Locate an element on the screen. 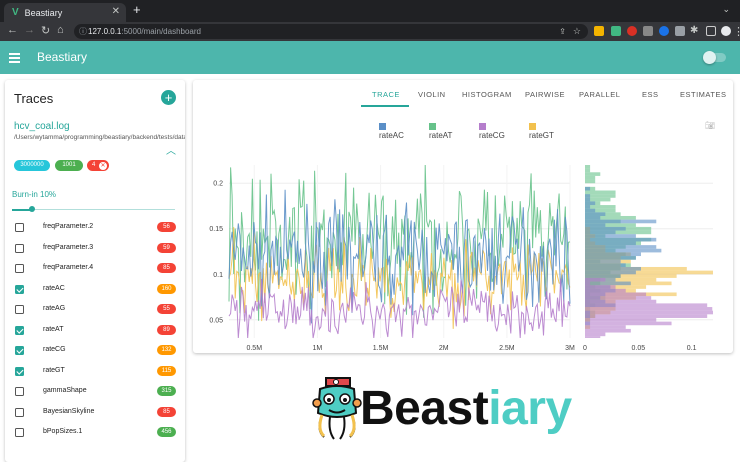 The width and height of the screenshot is (740, 462). browser-tab: V Beastiary ✕ is located at coordinates (65, 12).